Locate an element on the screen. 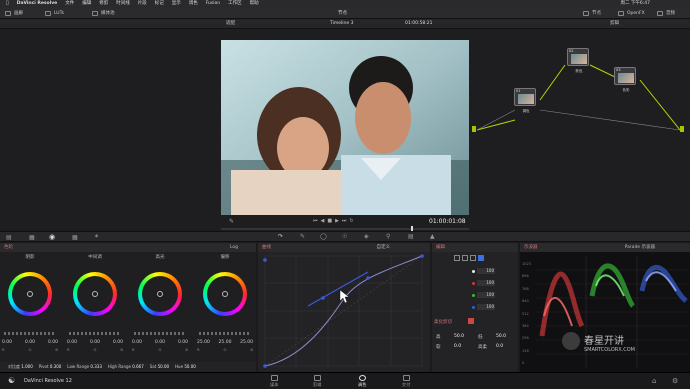 This screenshot has height=389, width=690. pen-tool-icon: ✎ is located at coordinates (231, 221).